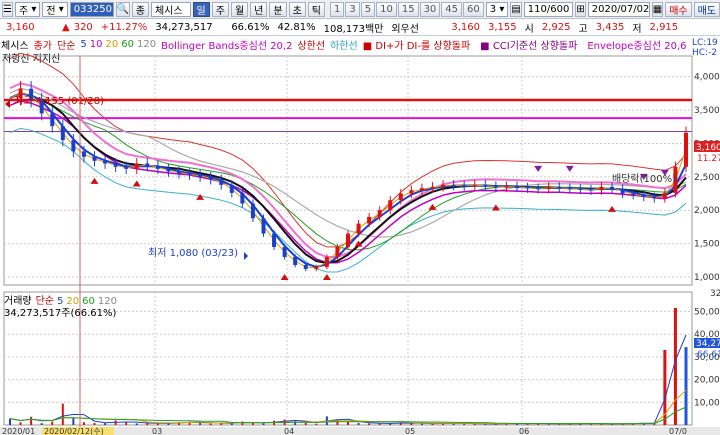 This screenshot has width=720, height=435. What do you see at coordinates (311, 44) in the screenshot?
I see `legend-upper: 상한선` at bounding box center [311, 44].